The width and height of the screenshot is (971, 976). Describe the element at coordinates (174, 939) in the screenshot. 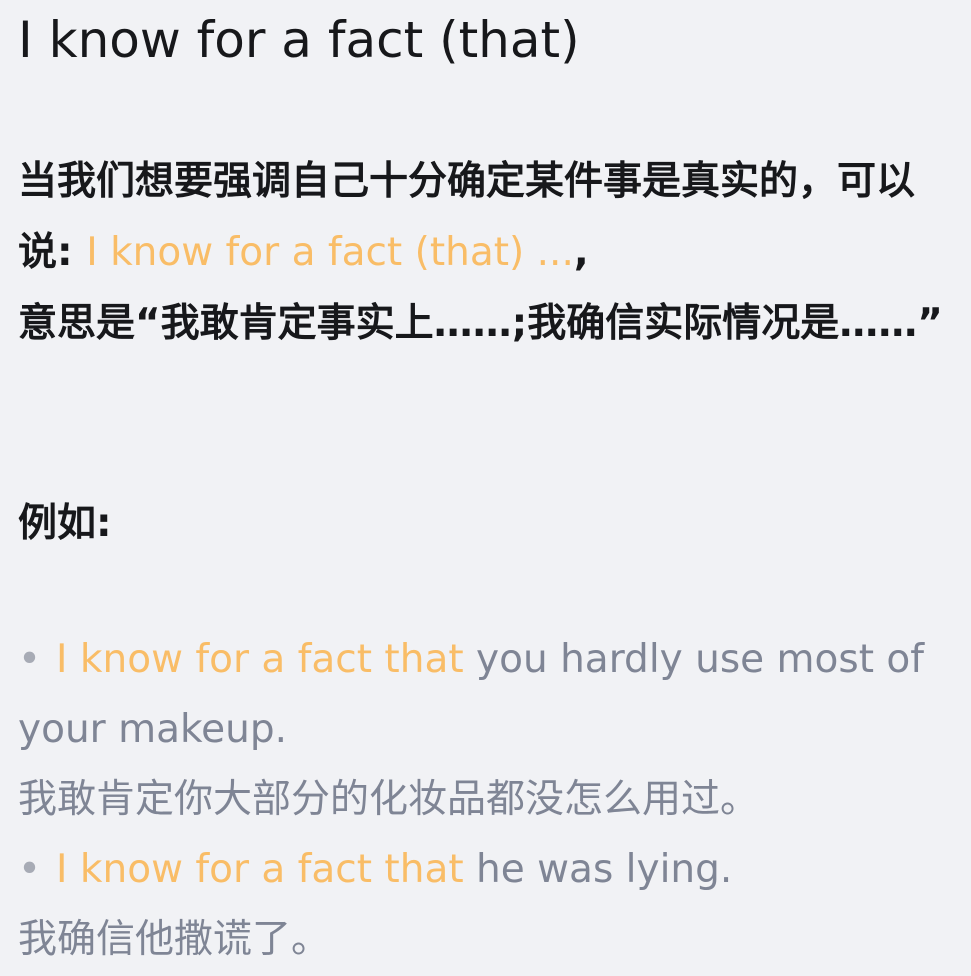

I see `example-translation: 我确信他撒谎了。` at that location.